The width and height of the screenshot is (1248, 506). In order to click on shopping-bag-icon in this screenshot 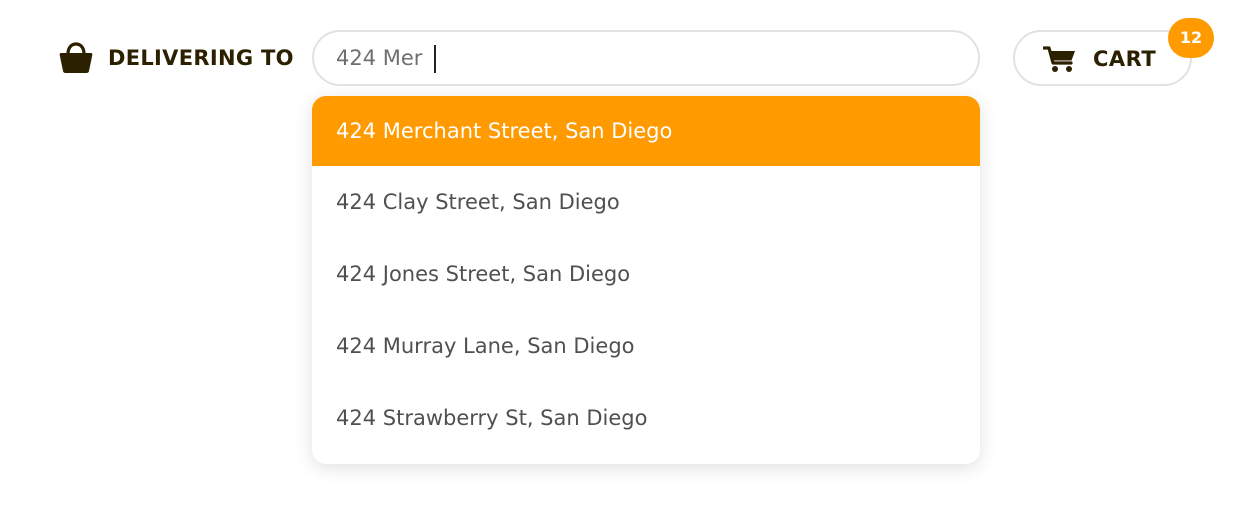, I will do `click(76, 57)`.